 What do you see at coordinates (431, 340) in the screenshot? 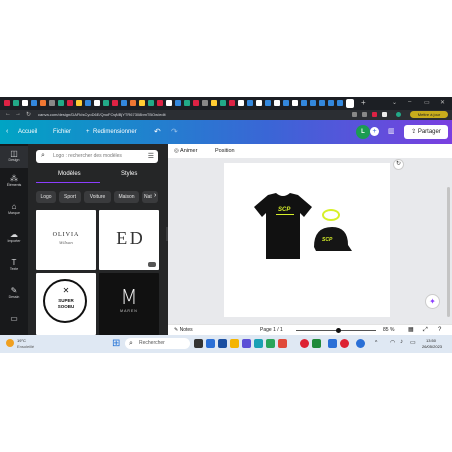
I see `clock-time: 13:50` at bounding box center [431, 340].